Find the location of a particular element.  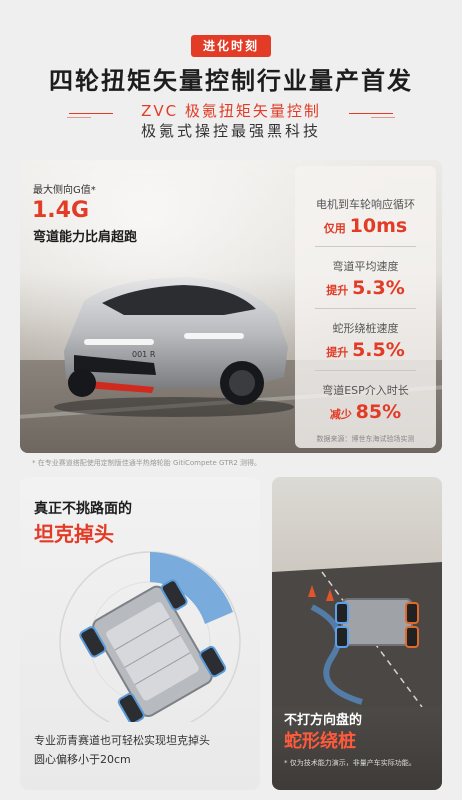

stat-value: 提升 5.5% is located at coordinates (365, 350).